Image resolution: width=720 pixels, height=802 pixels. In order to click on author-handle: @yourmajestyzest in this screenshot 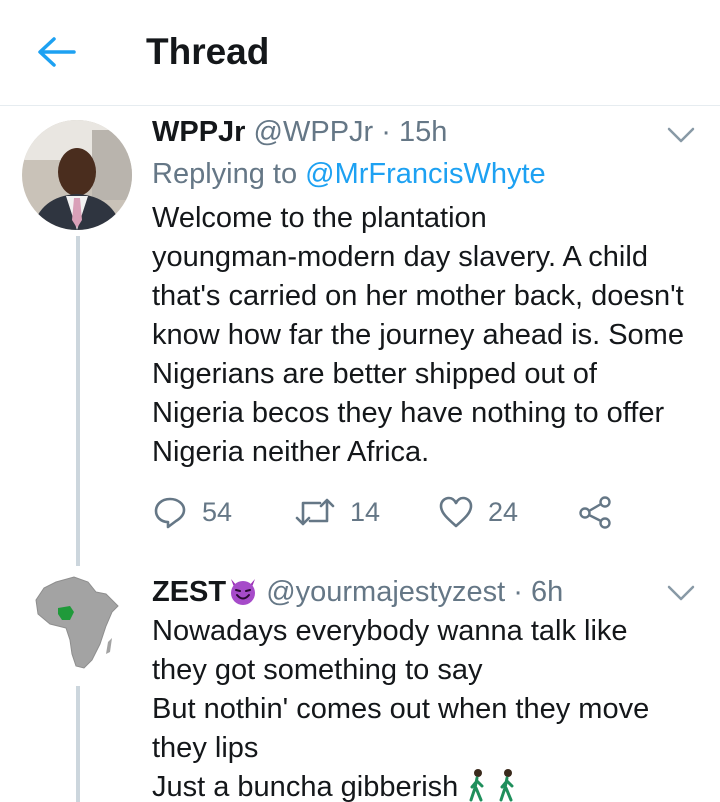, I will do `click(385, 592)`.